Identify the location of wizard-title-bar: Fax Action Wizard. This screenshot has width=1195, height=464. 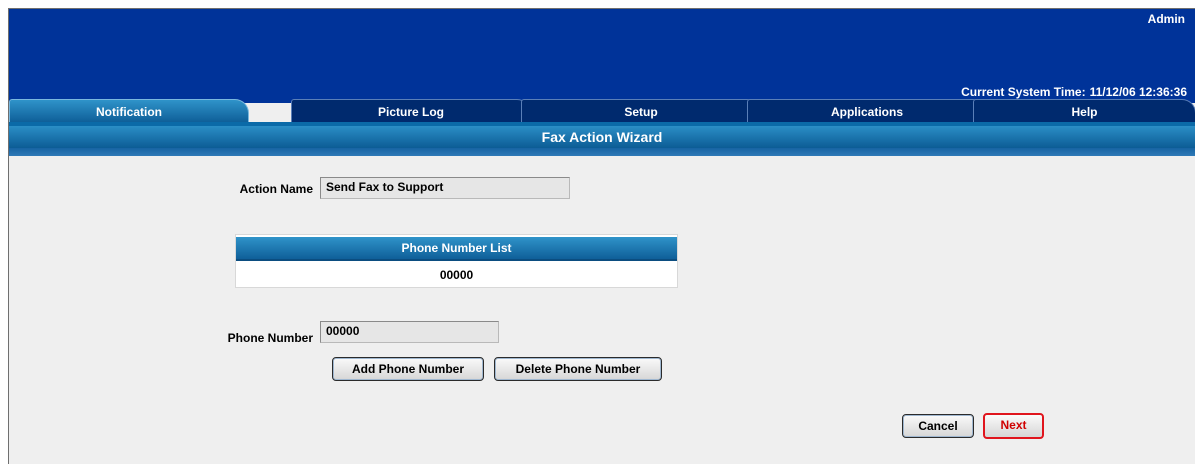
(602, 139).